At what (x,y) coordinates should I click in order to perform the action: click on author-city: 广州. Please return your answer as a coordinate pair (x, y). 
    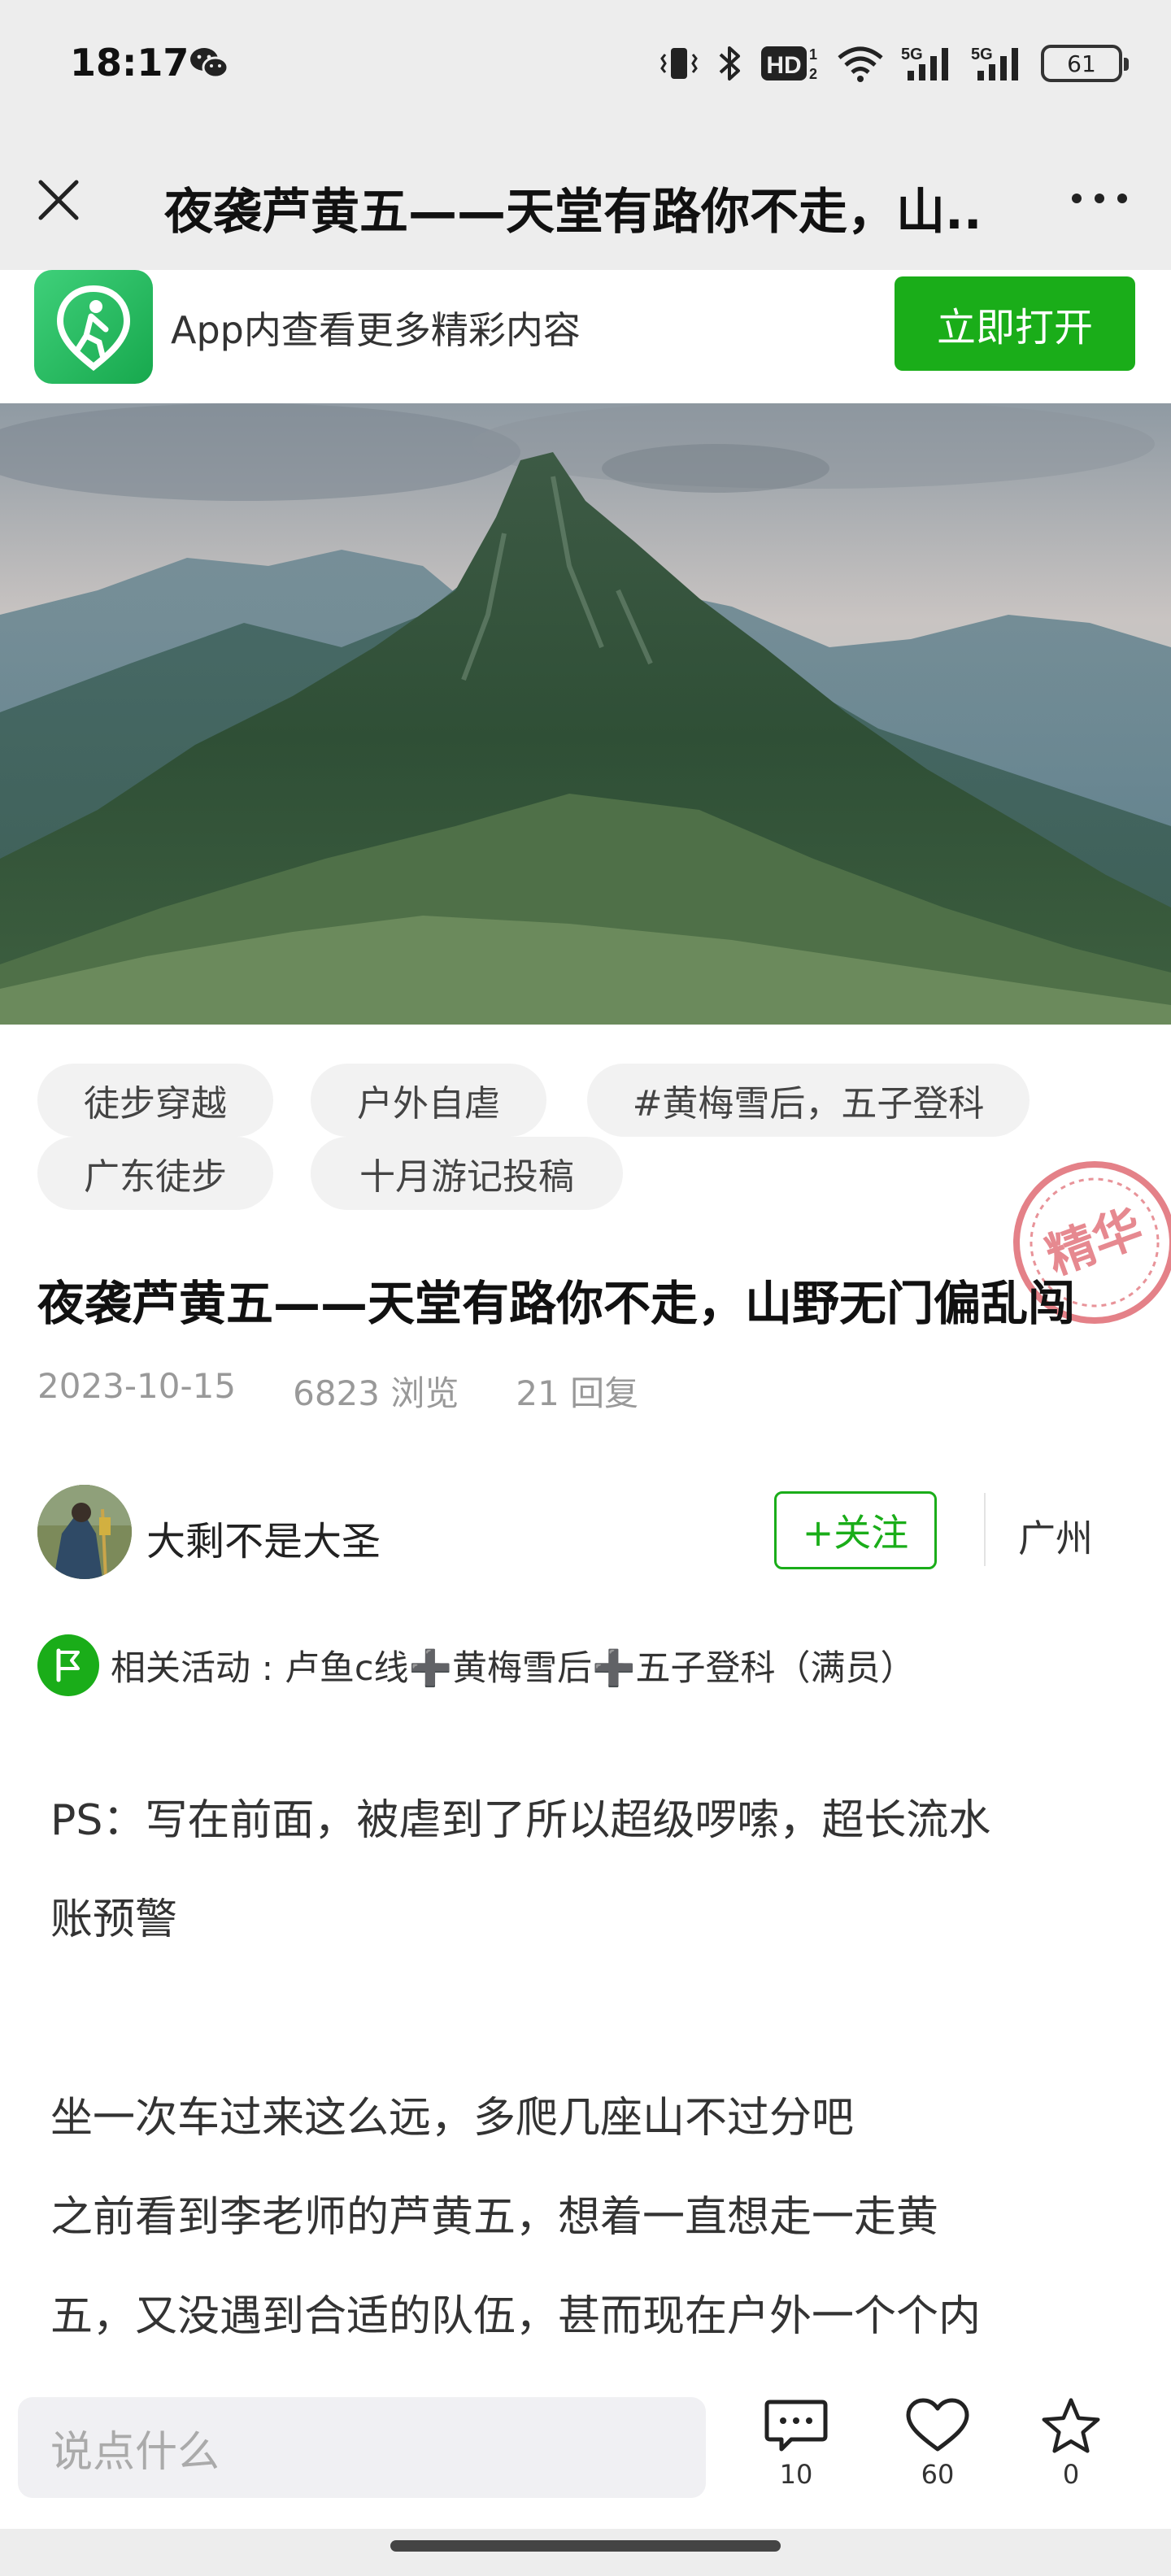
    Looking at the image, I should click on (1055, 1538).